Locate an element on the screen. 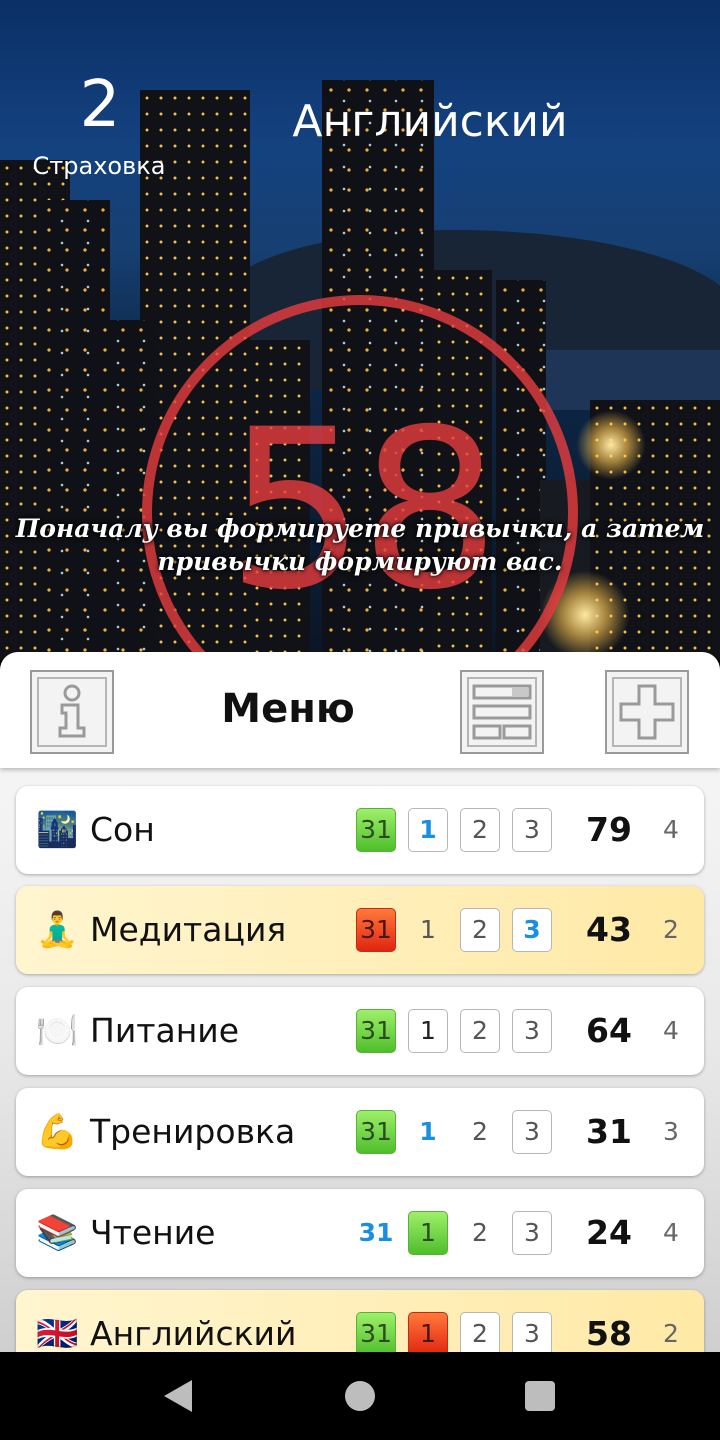  habit-emoji-icon: 🇬🇧 is located at coordinates (57, 1333).